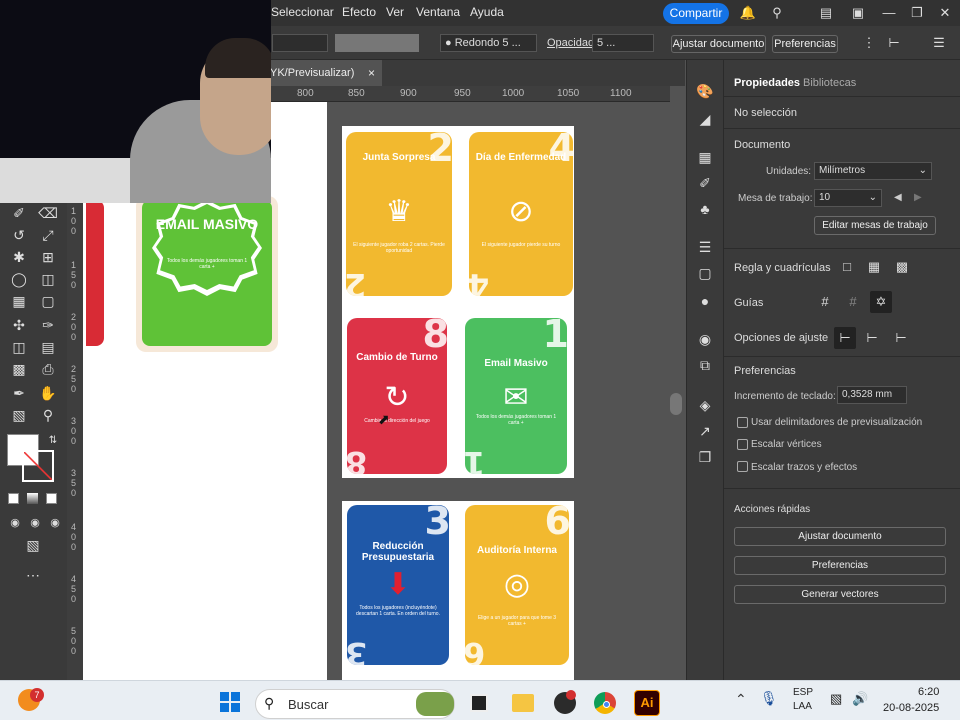 This screenshot has height=720, width=960. What do you see at coordinates (918, 197) in the screenshot?
I see `next-artboard-icon: ▶` at bounding box center [918, 197].